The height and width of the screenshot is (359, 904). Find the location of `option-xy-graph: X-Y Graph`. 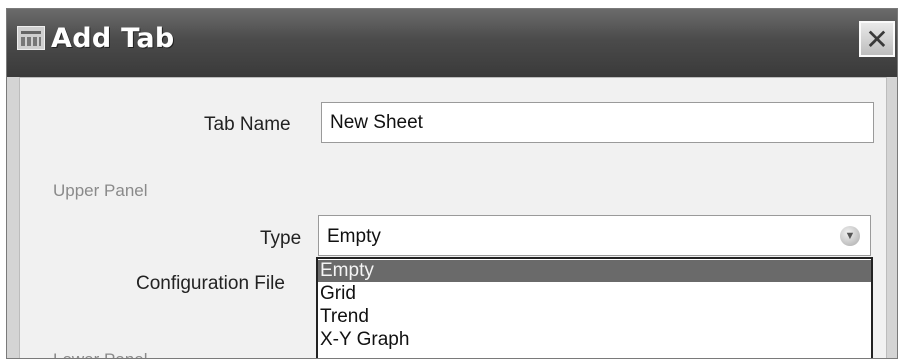

option-xy-graph: X-Y Graph is located at coordinates (594, 340).